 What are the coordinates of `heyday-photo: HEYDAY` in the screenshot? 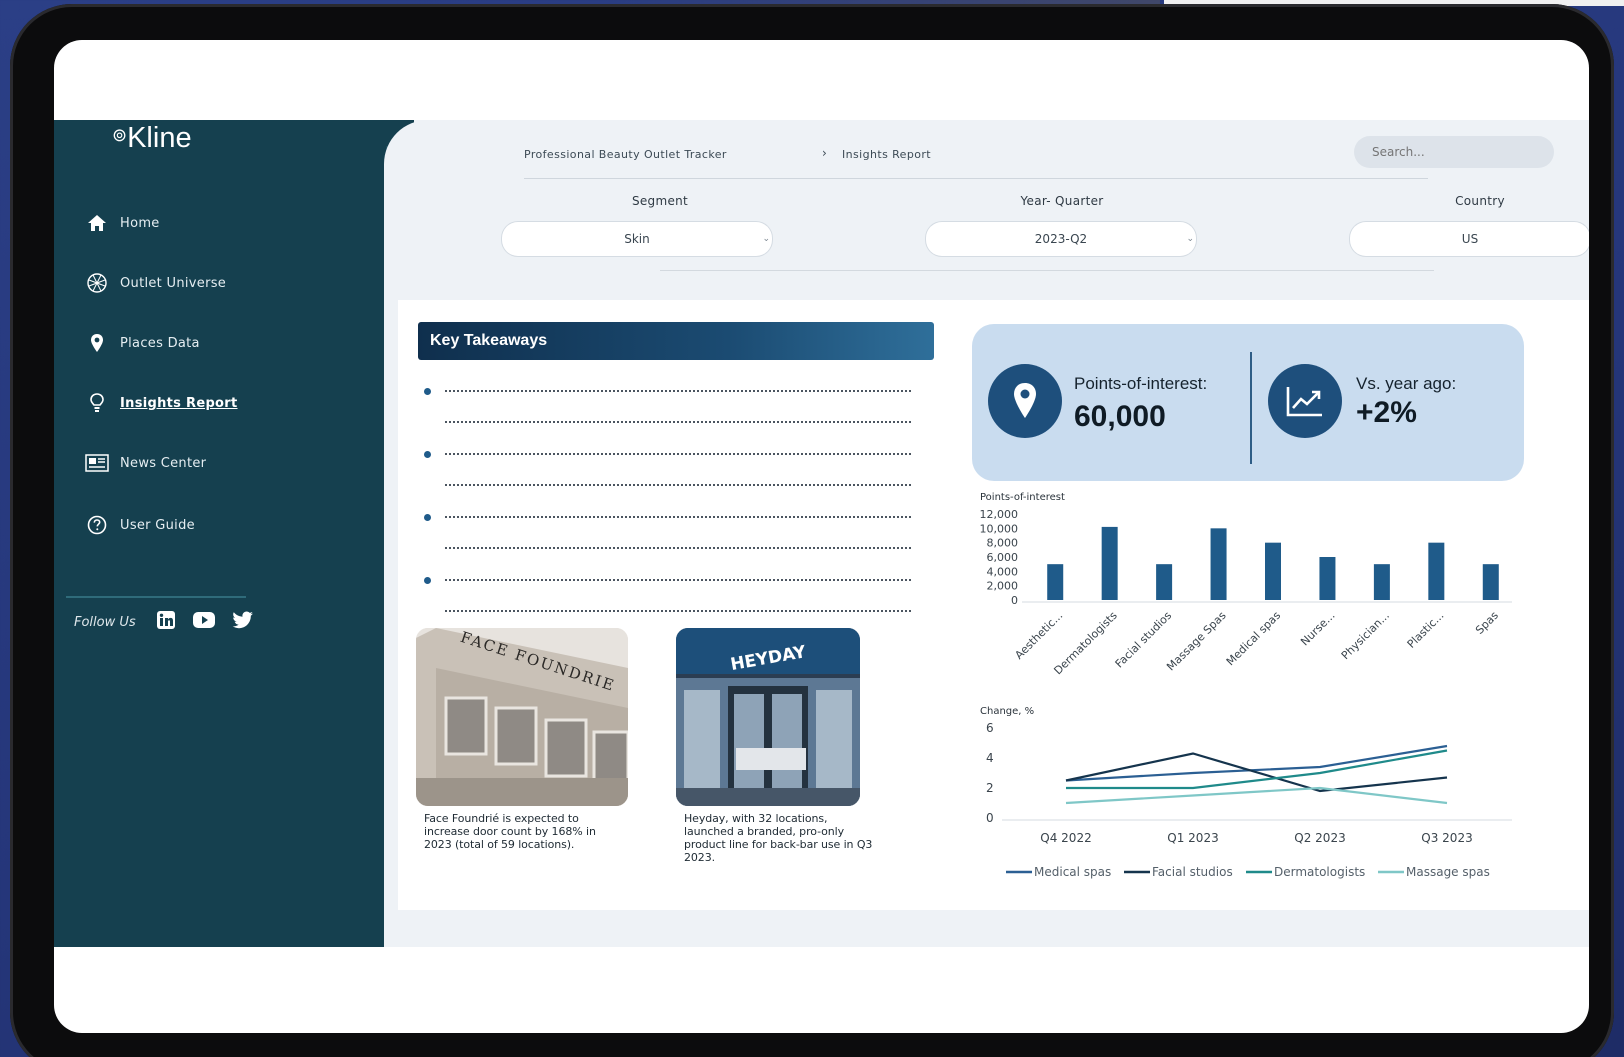 It's located at (768, 717).